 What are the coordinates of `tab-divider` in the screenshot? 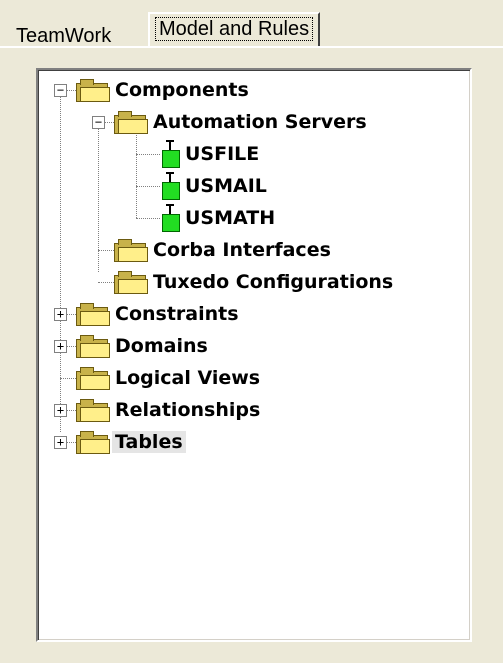 It's located at (251, 47).